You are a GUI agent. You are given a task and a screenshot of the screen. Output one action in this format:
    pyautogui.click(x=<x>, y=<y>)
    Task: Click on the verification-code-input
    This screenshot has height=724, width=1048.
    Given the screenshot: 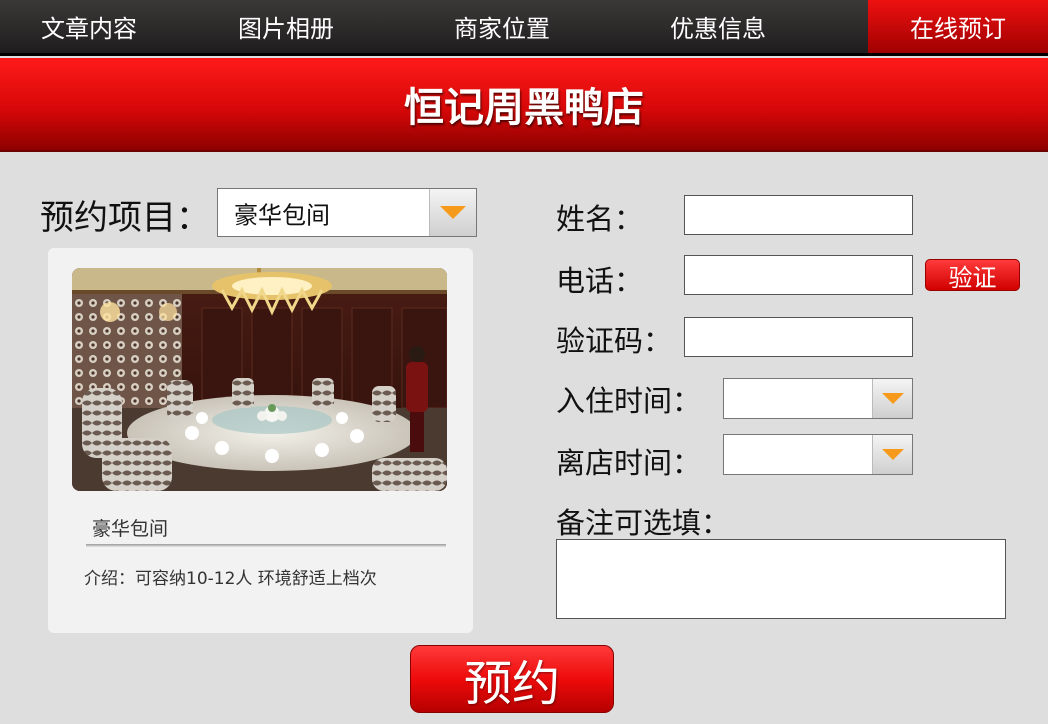 What is the action you would take?
    pyautogui.click(x=798, y=337)
    